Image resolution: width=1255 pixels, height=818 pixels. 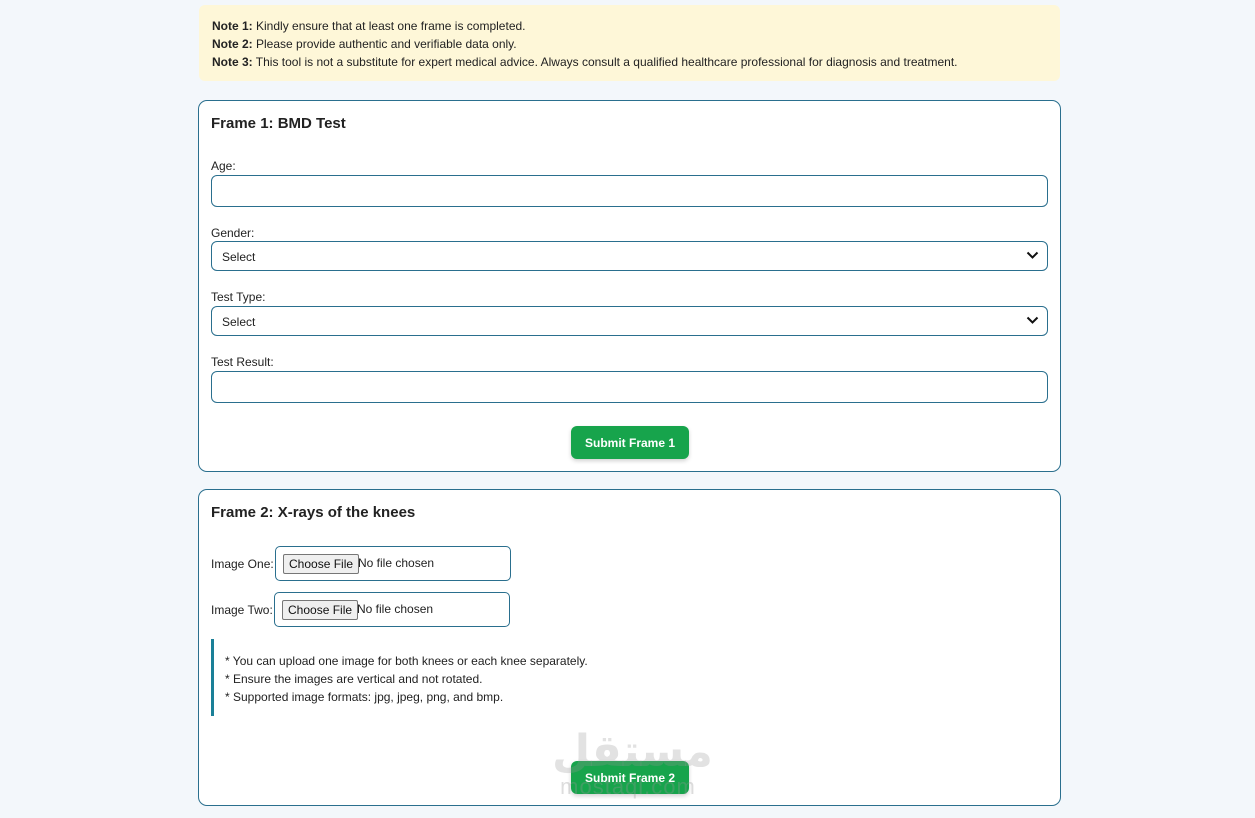 I want to click on image-one-label: Image One:, so click(x=242, y=564).